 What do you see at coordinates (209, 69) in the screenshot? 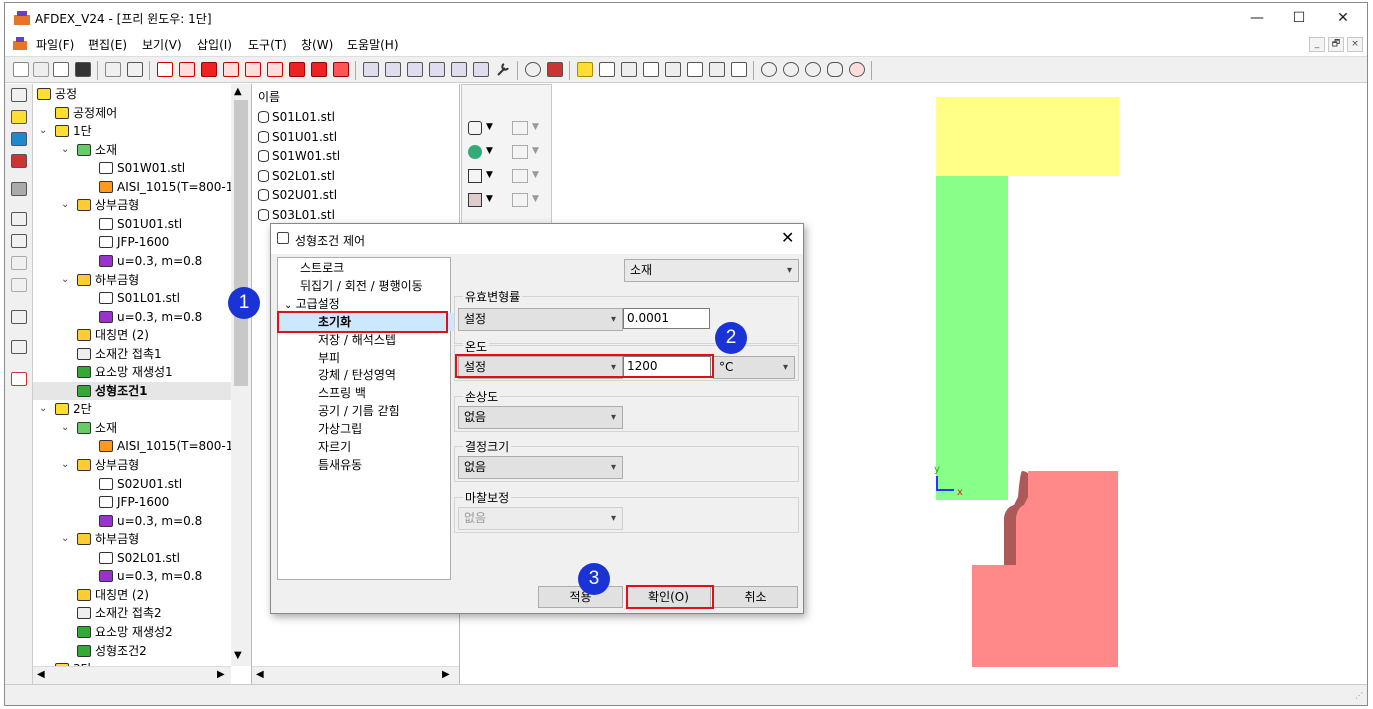
I see `die-view-3-icon` at bounding box center [209, 69].